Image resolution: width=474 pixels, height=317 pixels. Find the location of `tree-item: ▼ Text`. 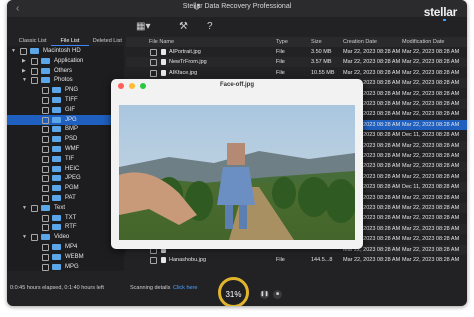

tree-item: ▼ Text is located at coordinates (65, 208).